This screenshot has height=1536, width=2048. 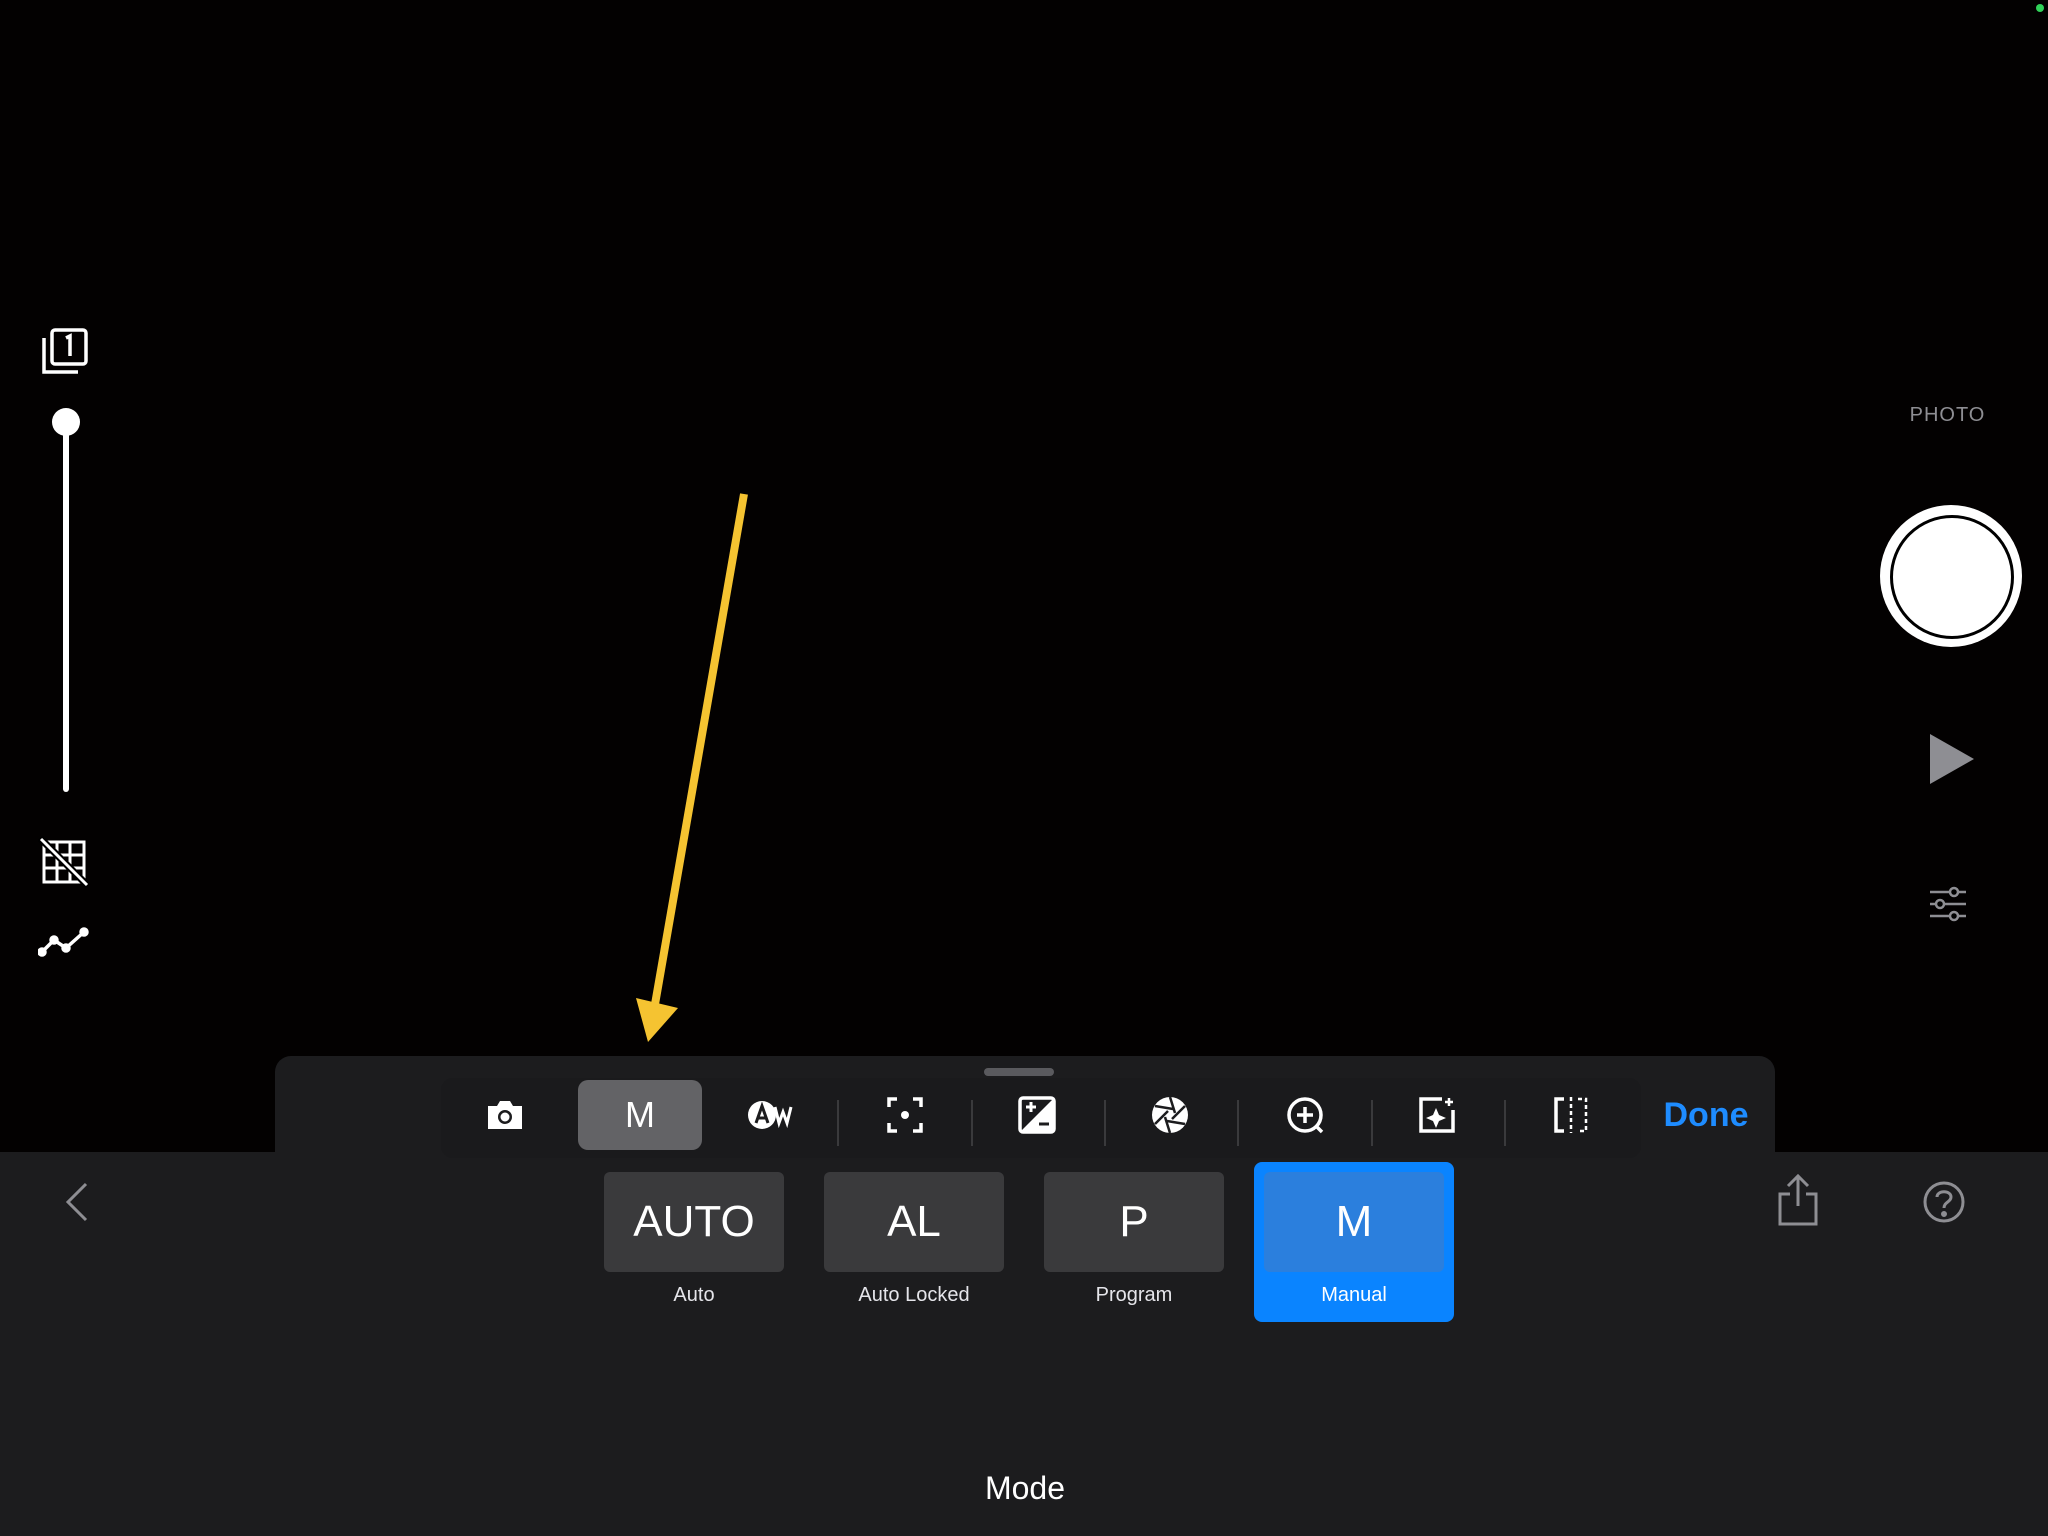 I want to click on auto-white-balance-icon, so click(x=770, y=1115).